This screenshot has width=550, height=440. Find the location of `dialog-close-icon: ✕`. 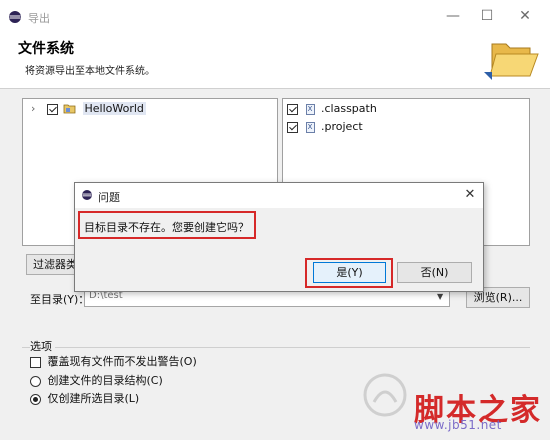

dialog-close-icon: ✕ is located at coordinates (470, 195).